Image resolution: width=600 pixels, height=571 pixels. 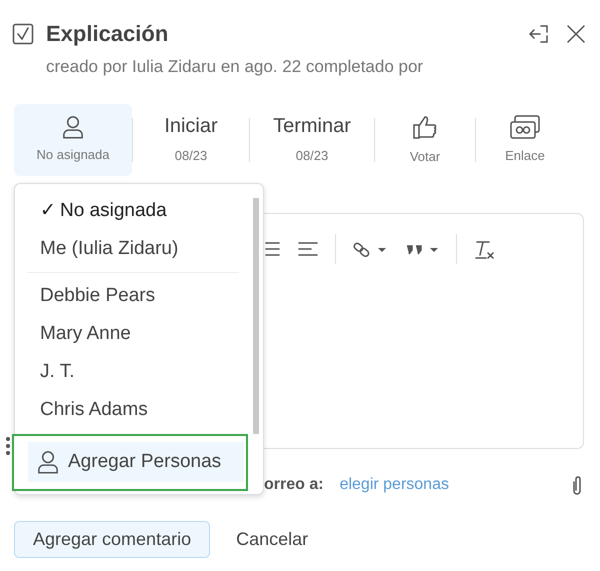 I want to click on drag-handle-icon, so click(x=8, y=446).